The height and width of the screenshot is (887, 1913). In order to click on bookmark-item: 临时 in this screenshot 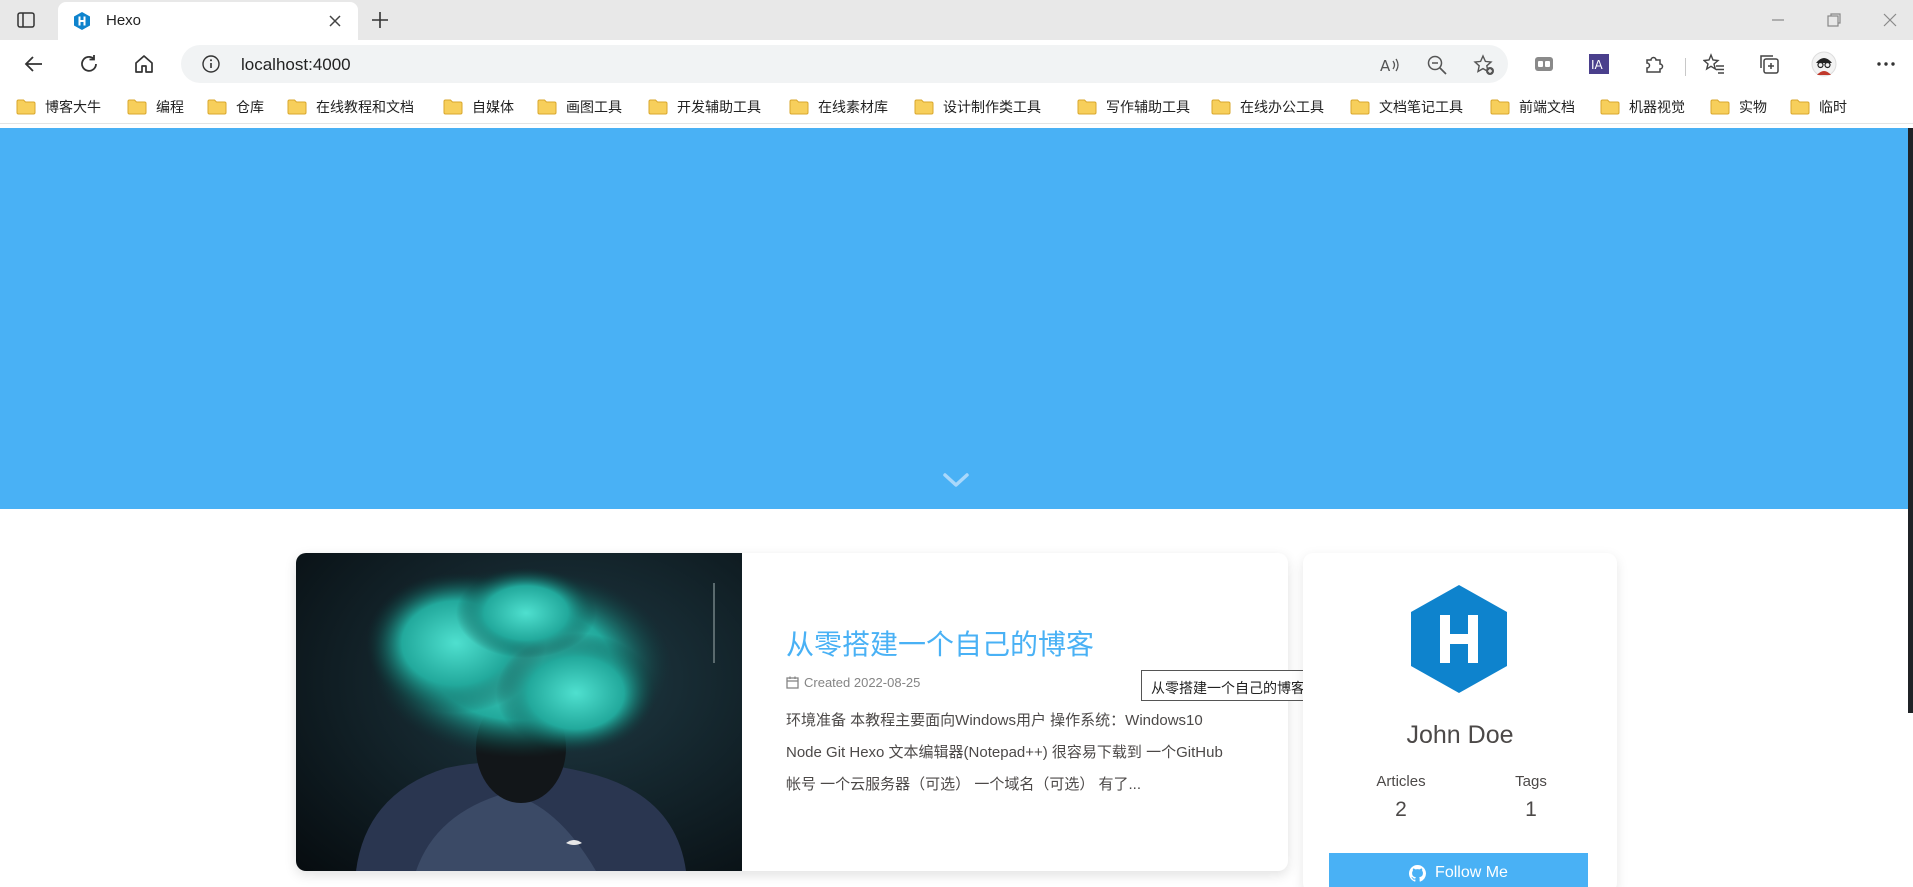, I will do `click(1818, 107)`.